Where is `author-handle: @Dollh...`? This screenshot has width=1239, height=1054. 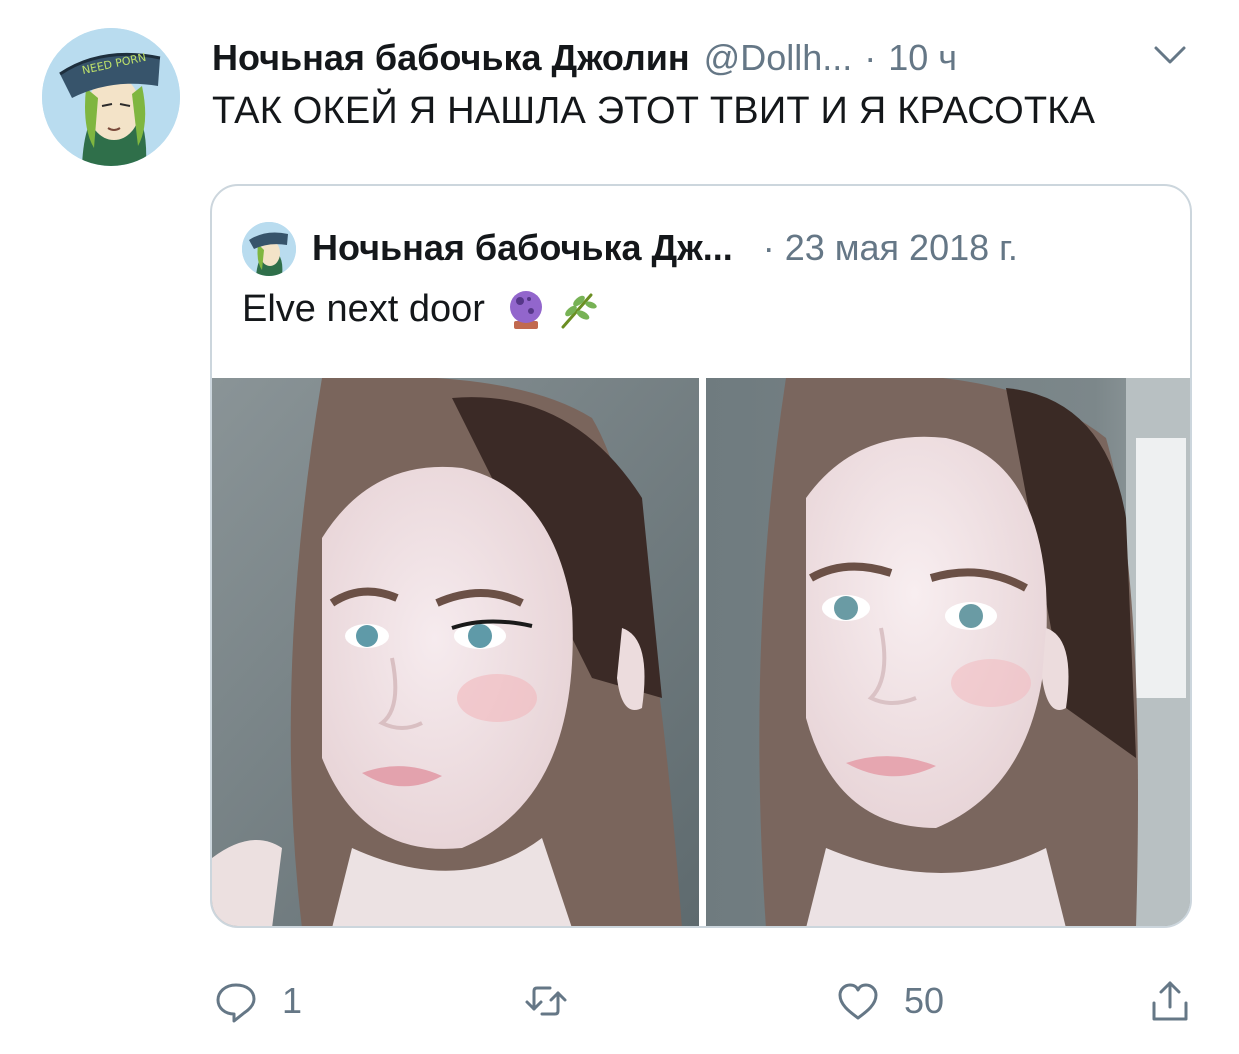 author-handle: @Dollh... is located at coordinates (778, 58).